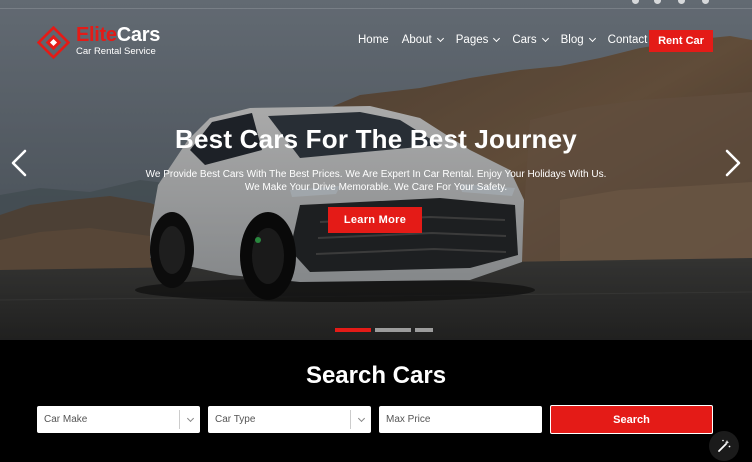 This screenshot has width=752, height=462. I want to click on nav-item-home: Home, so click(373, 40).